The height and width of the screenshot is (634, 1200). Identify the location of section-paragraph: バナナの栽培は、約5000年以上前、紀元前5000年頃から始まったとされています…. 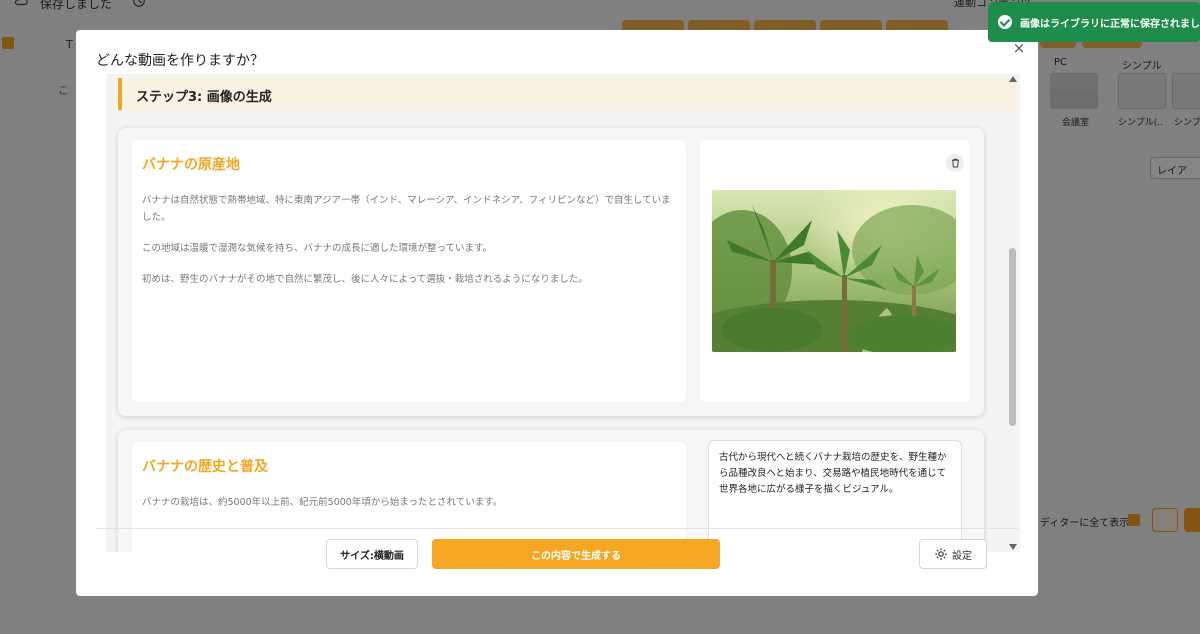
(322, 502).